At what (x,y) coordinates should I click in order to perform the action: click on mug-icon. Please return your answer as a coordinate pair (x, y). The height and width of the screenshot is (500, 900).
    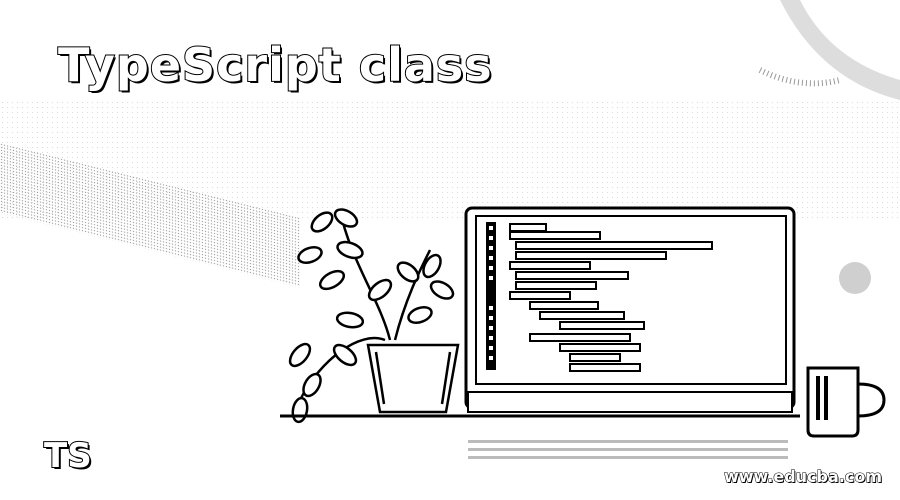
    Looking at the image, I should click on (846, 402).